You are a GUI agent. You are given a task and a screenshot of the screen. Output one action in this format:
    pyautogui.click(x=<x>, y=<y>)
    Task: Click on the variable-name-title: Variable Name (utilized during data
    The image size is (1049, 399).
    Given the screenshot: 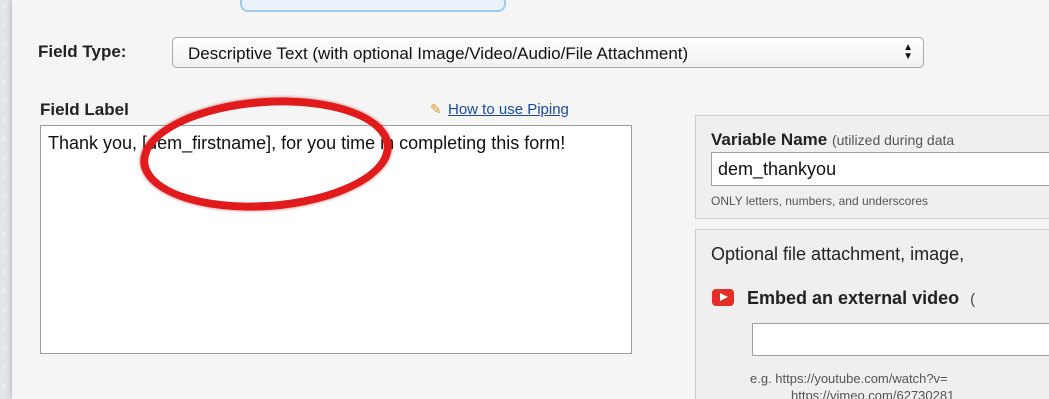 What is the action you would take?
    pyautogui.click(x=832, y=140)
    